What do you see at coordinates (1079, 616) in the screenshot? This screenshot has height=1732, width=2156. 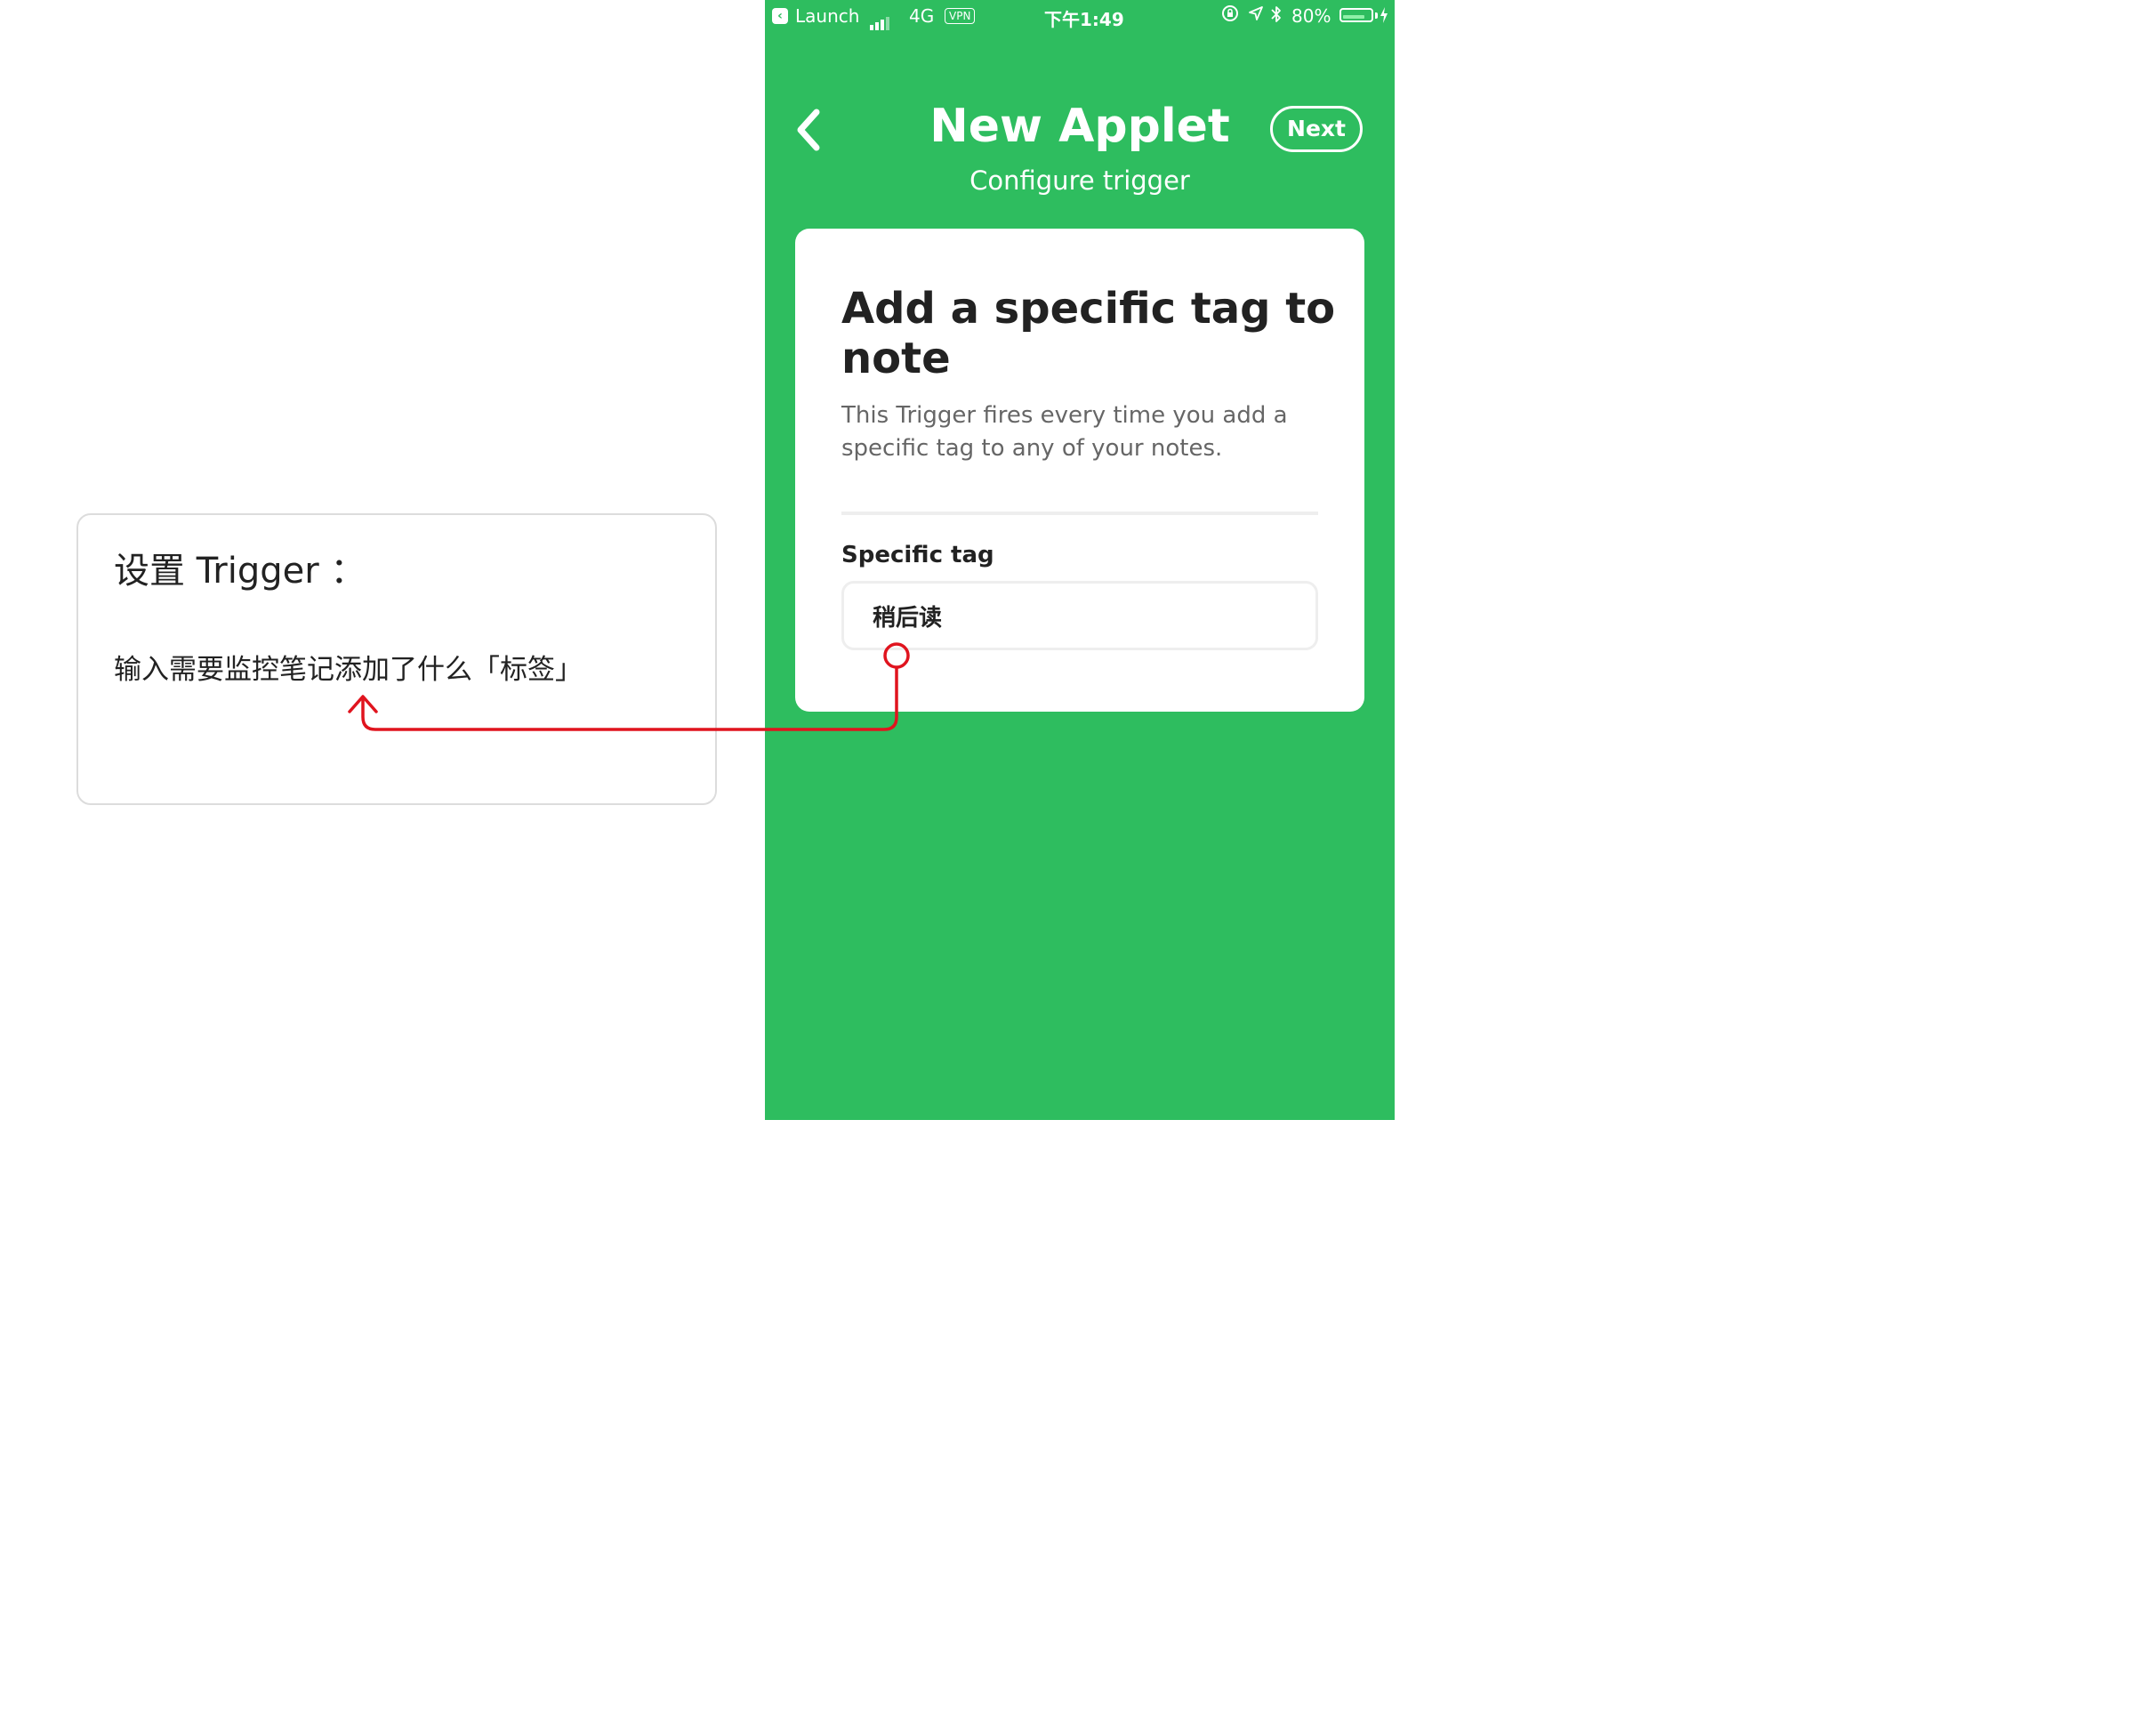 I see `specific-tag-input` at bounding box center [1079, 616].